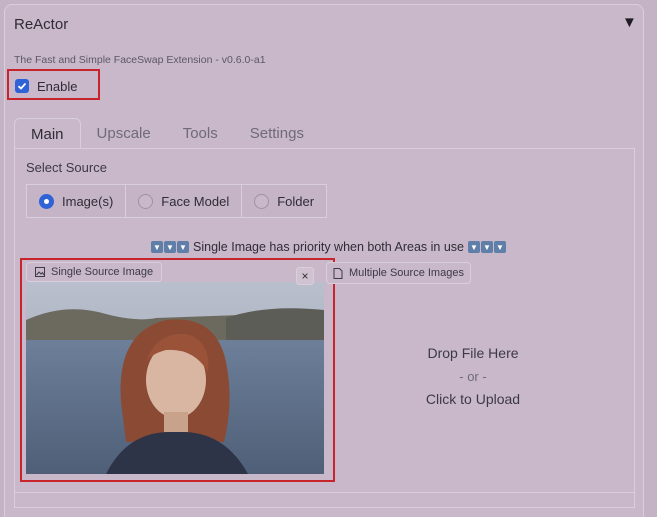  What do you see at coordinates (406, 273) in the screenshot?
I see `multiple-source-label-text: Multiple Source Images` at bounding box center [406, 273].